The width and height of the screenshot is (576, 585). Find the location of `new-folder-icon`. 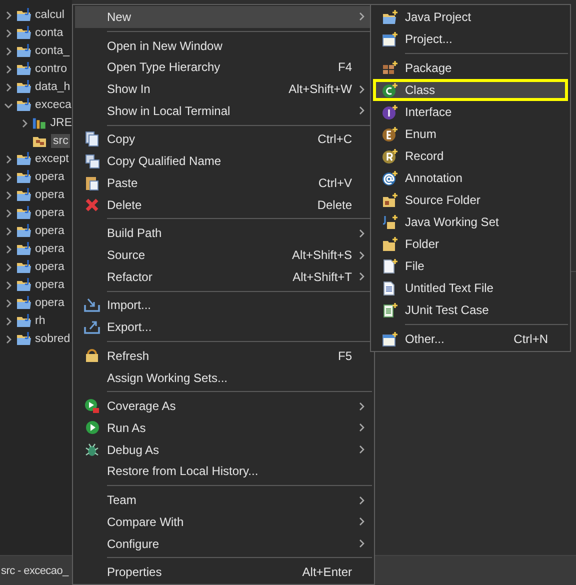

new-folder-icon is located at coordinates (390, 244).